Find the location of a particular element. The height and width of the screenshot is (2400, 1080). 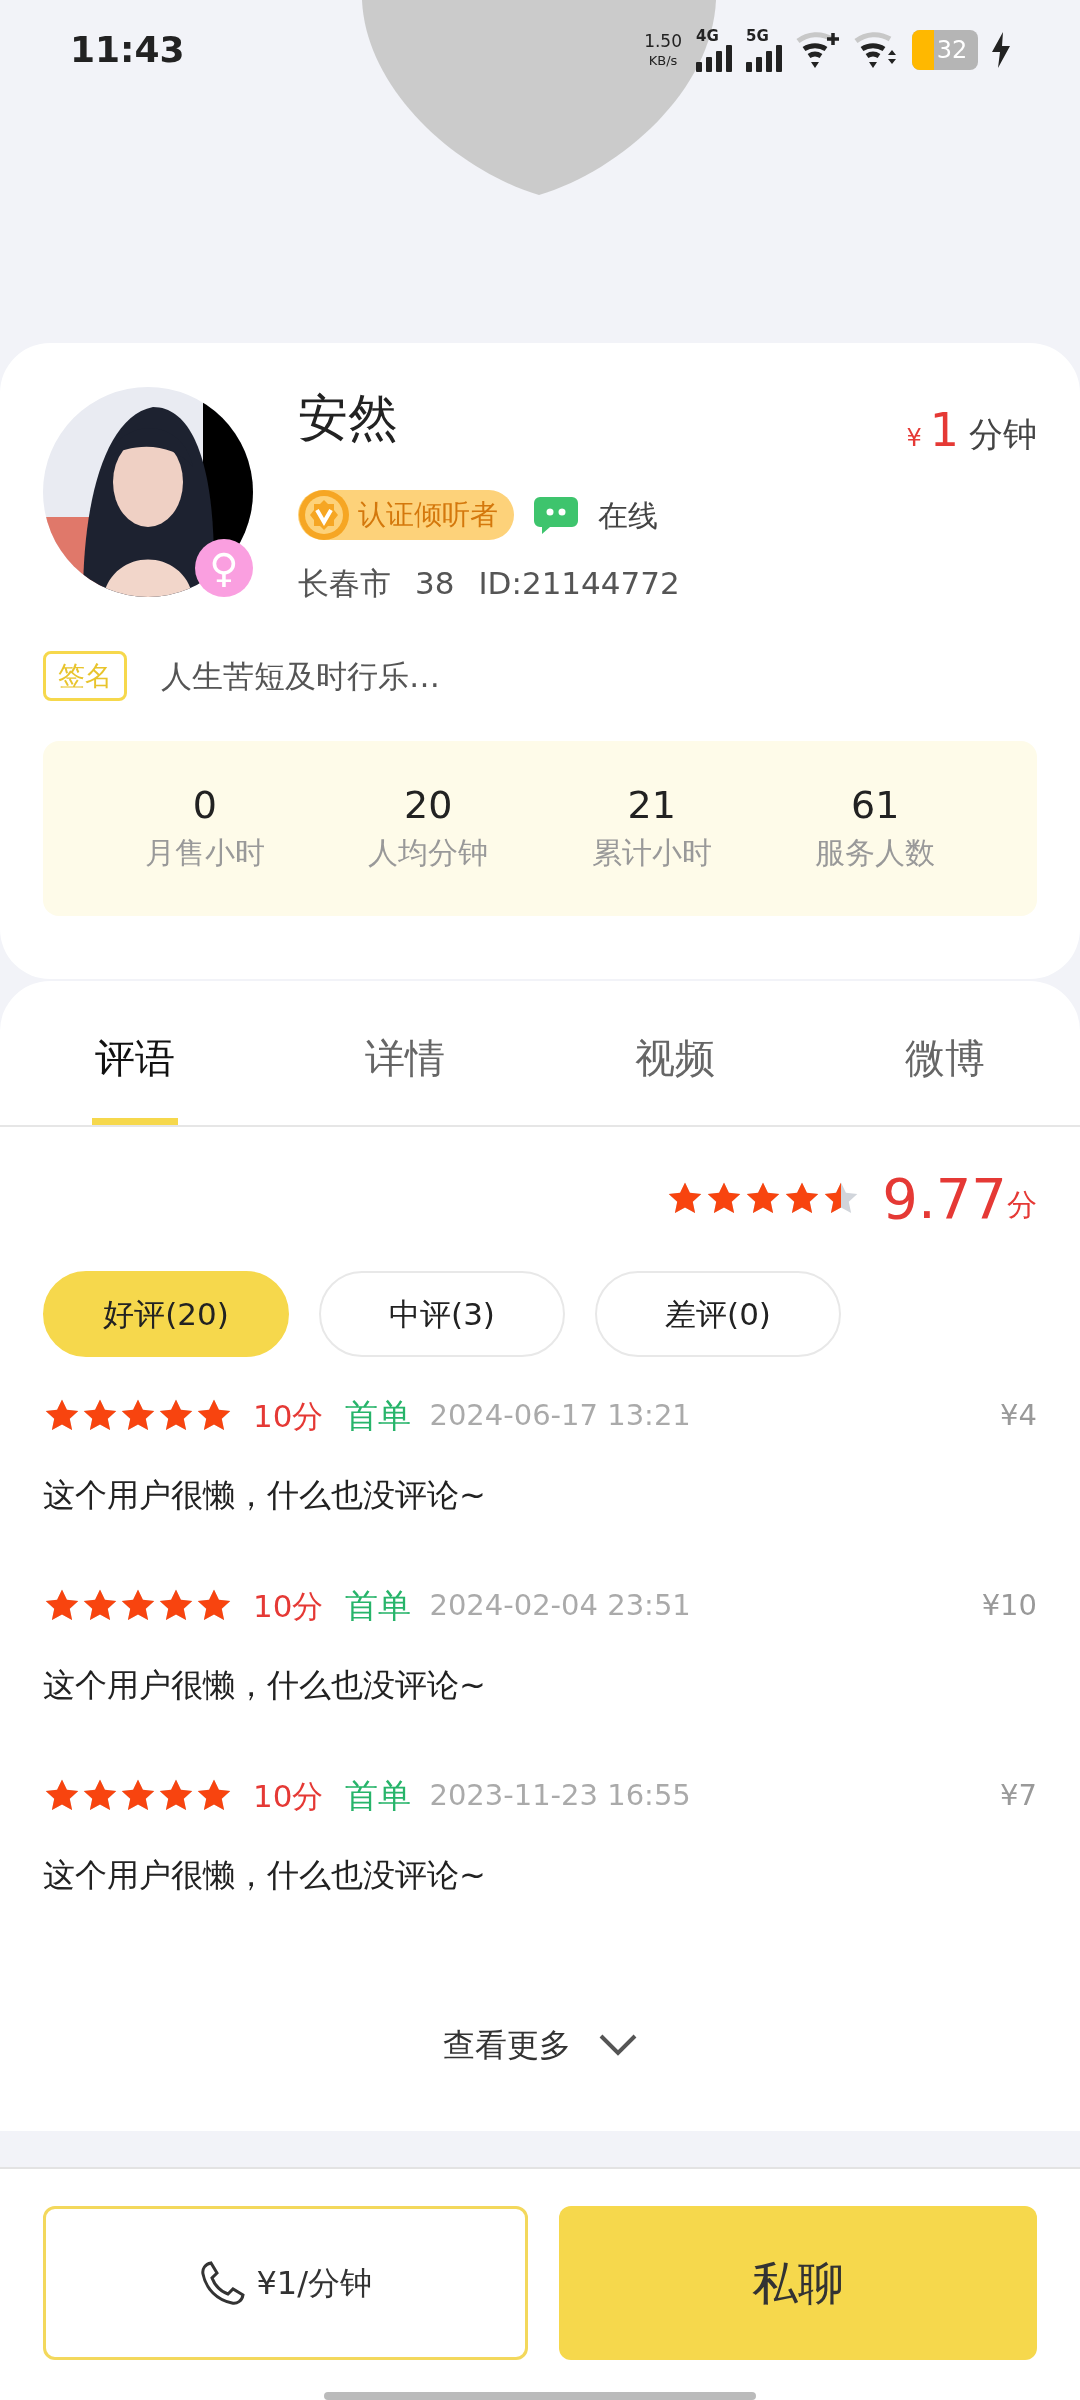

network-type: 5G is located at coordinates (757, 36).